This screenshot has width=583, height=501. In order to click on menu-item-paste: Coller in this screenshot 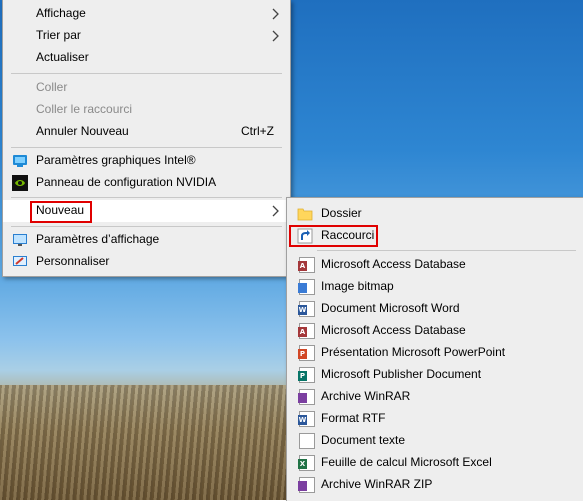, I will do `click(146, 88)`.